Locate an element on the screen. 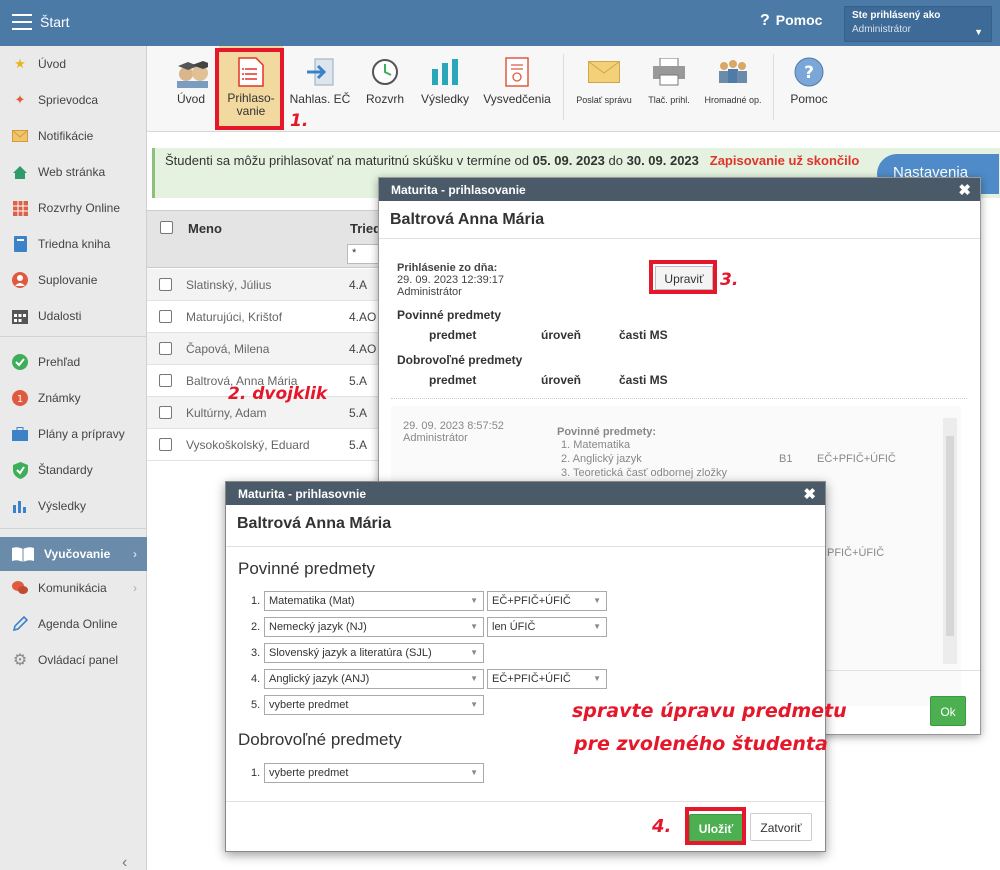 The image size is (1000, 870). dialog-header-title: Maturita - prihlasovnie is located at coordinates (302, 494).